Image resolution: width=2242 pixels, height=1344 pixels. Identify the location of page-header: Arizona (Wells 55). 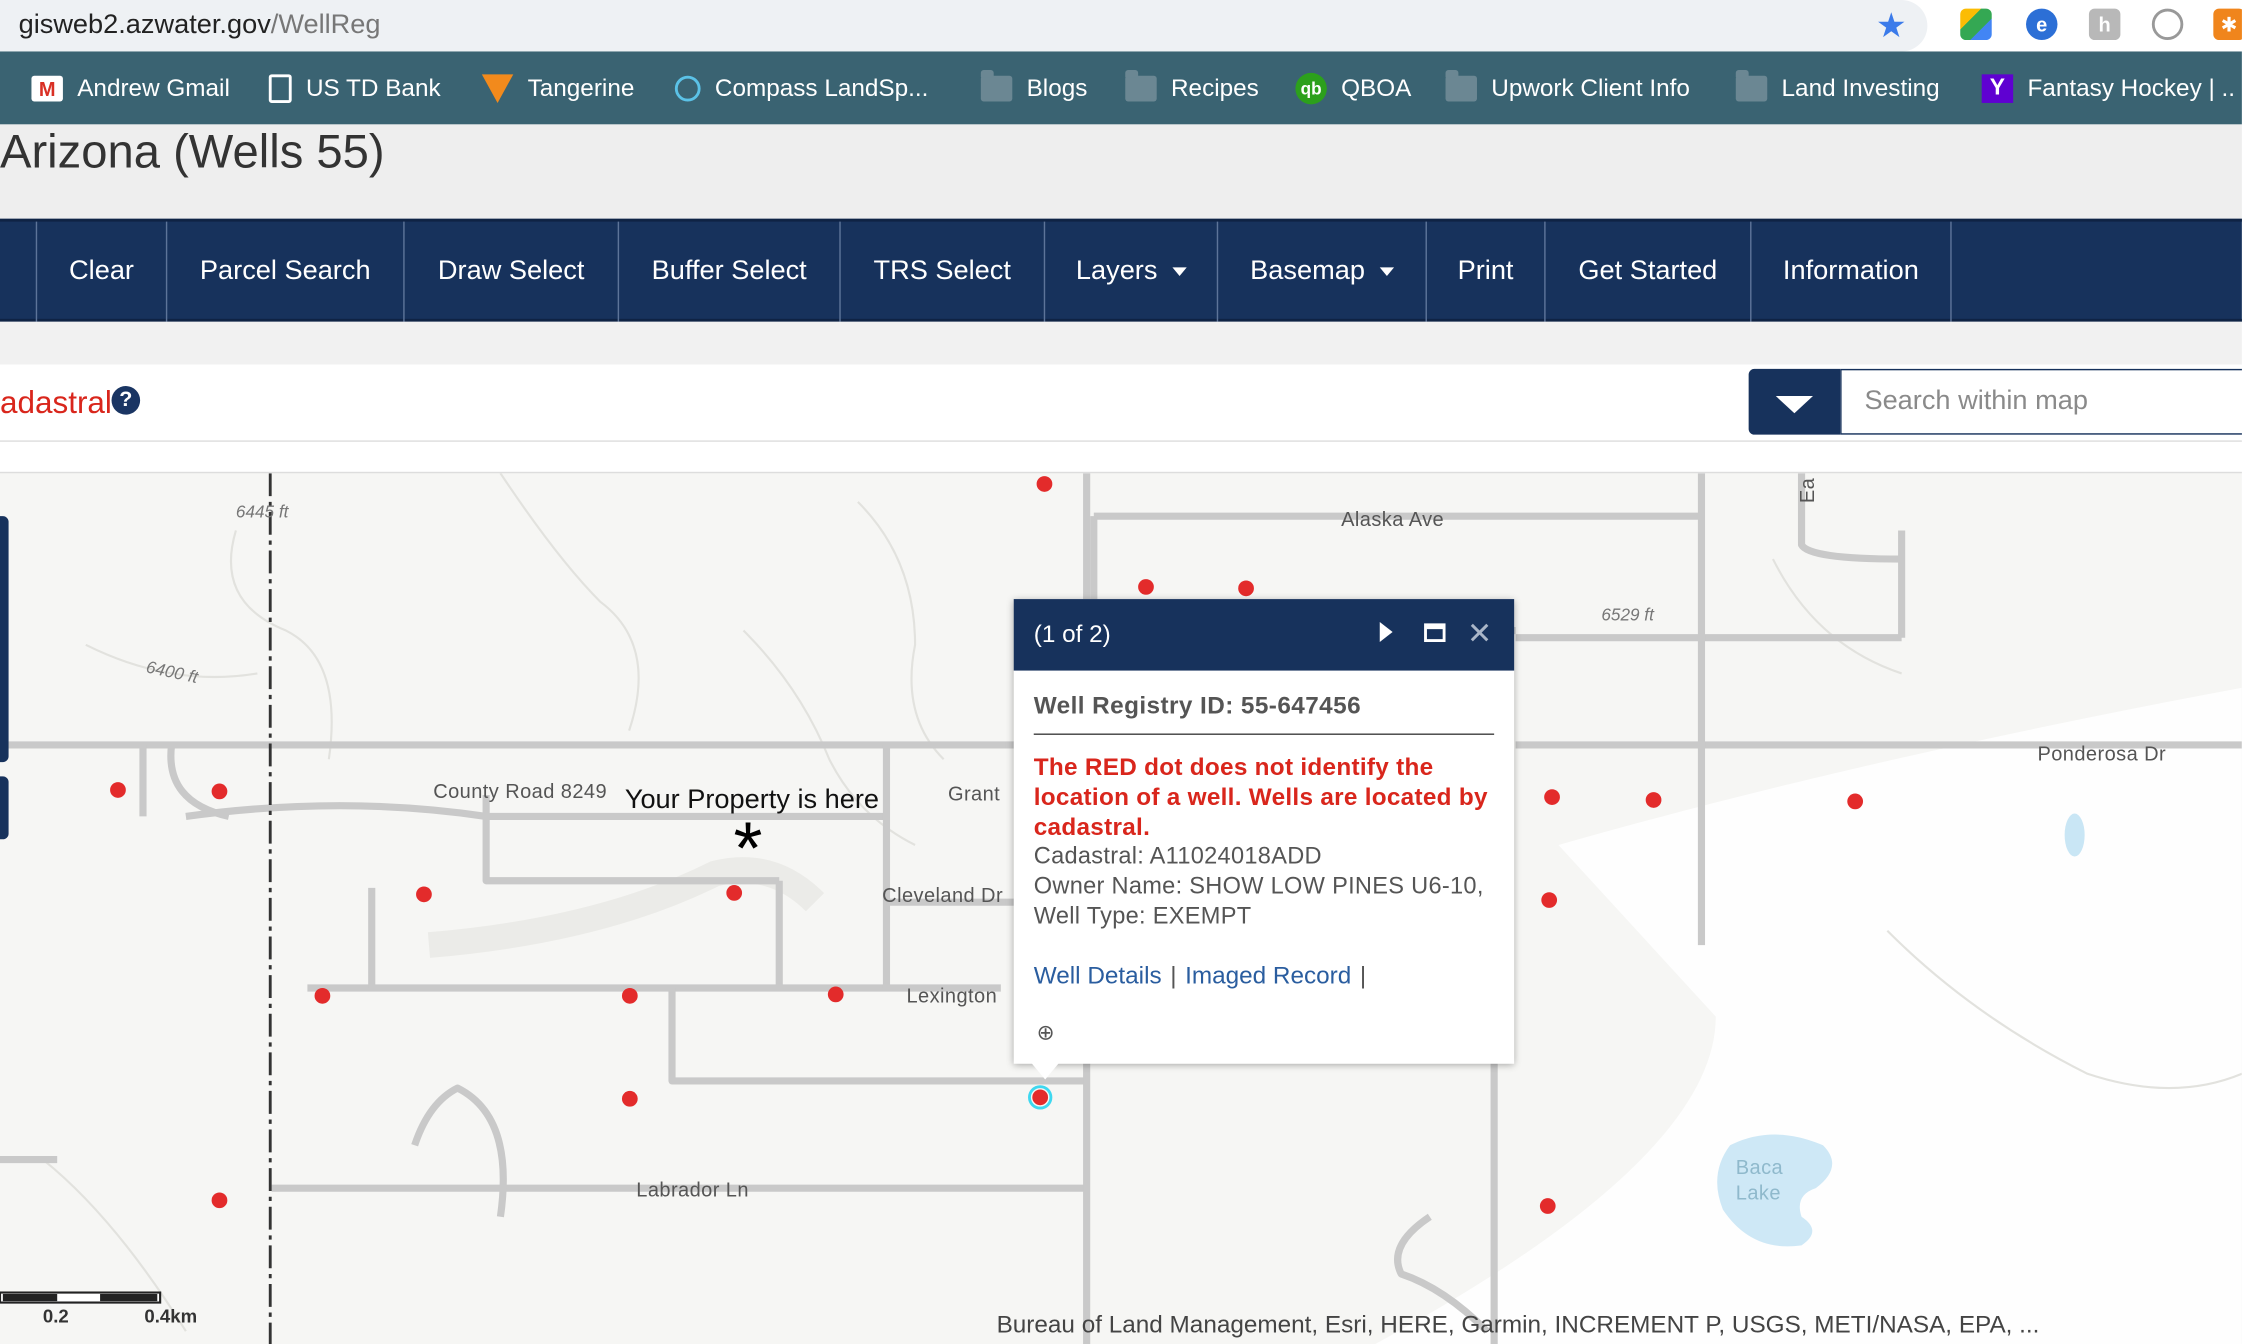
(1121, 171).